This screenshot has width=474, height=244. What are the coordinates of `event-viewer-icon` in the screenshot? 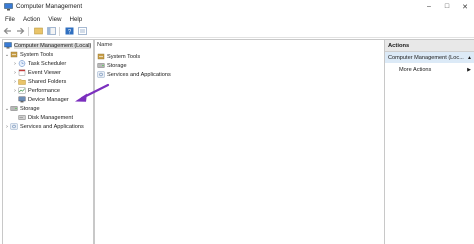 It's located at (22, 72).